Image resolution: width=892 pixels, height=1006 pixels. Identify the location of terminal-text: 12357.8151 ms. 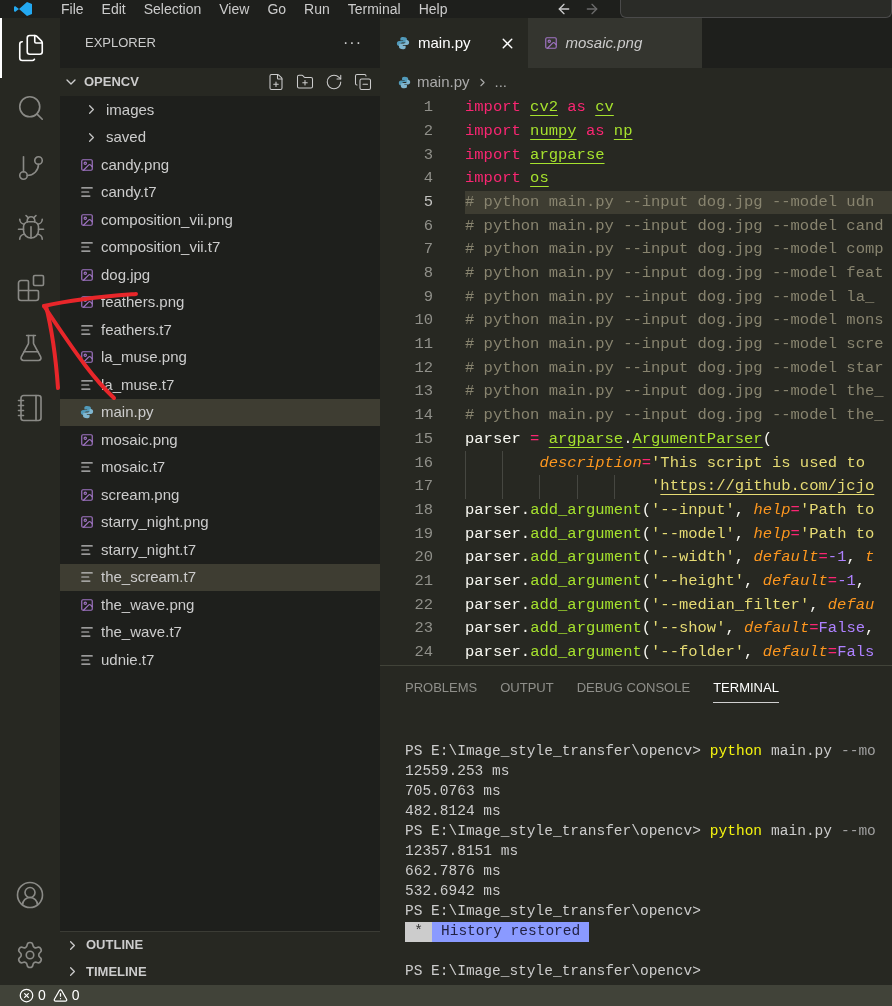
(462, 852).